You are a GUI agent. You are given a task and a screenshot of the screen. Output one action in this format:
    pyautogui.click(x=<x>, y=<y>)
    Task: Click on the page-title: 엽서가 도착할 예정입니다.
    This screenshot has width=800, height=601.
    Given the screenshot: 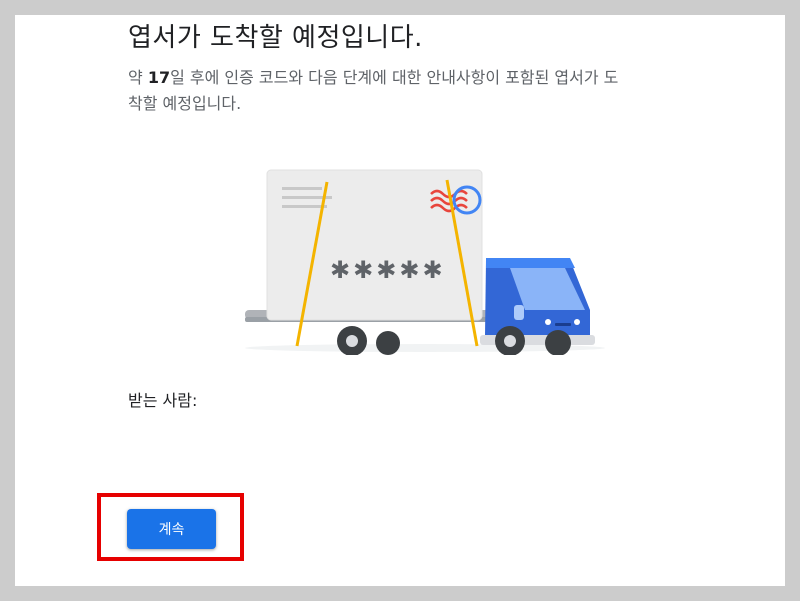 What is the action you would take?
    pyautogui.click(x=275, y=38)
    